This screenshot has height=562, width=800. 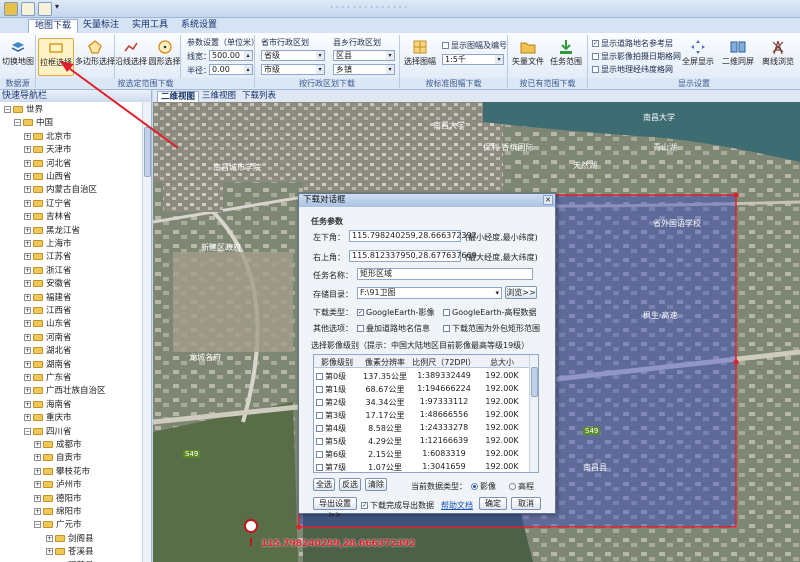 What do you see at coordinates (385, 362) in the screenshot?
I see `column-header: 像素分辨率` at bounding box center [385, 362].